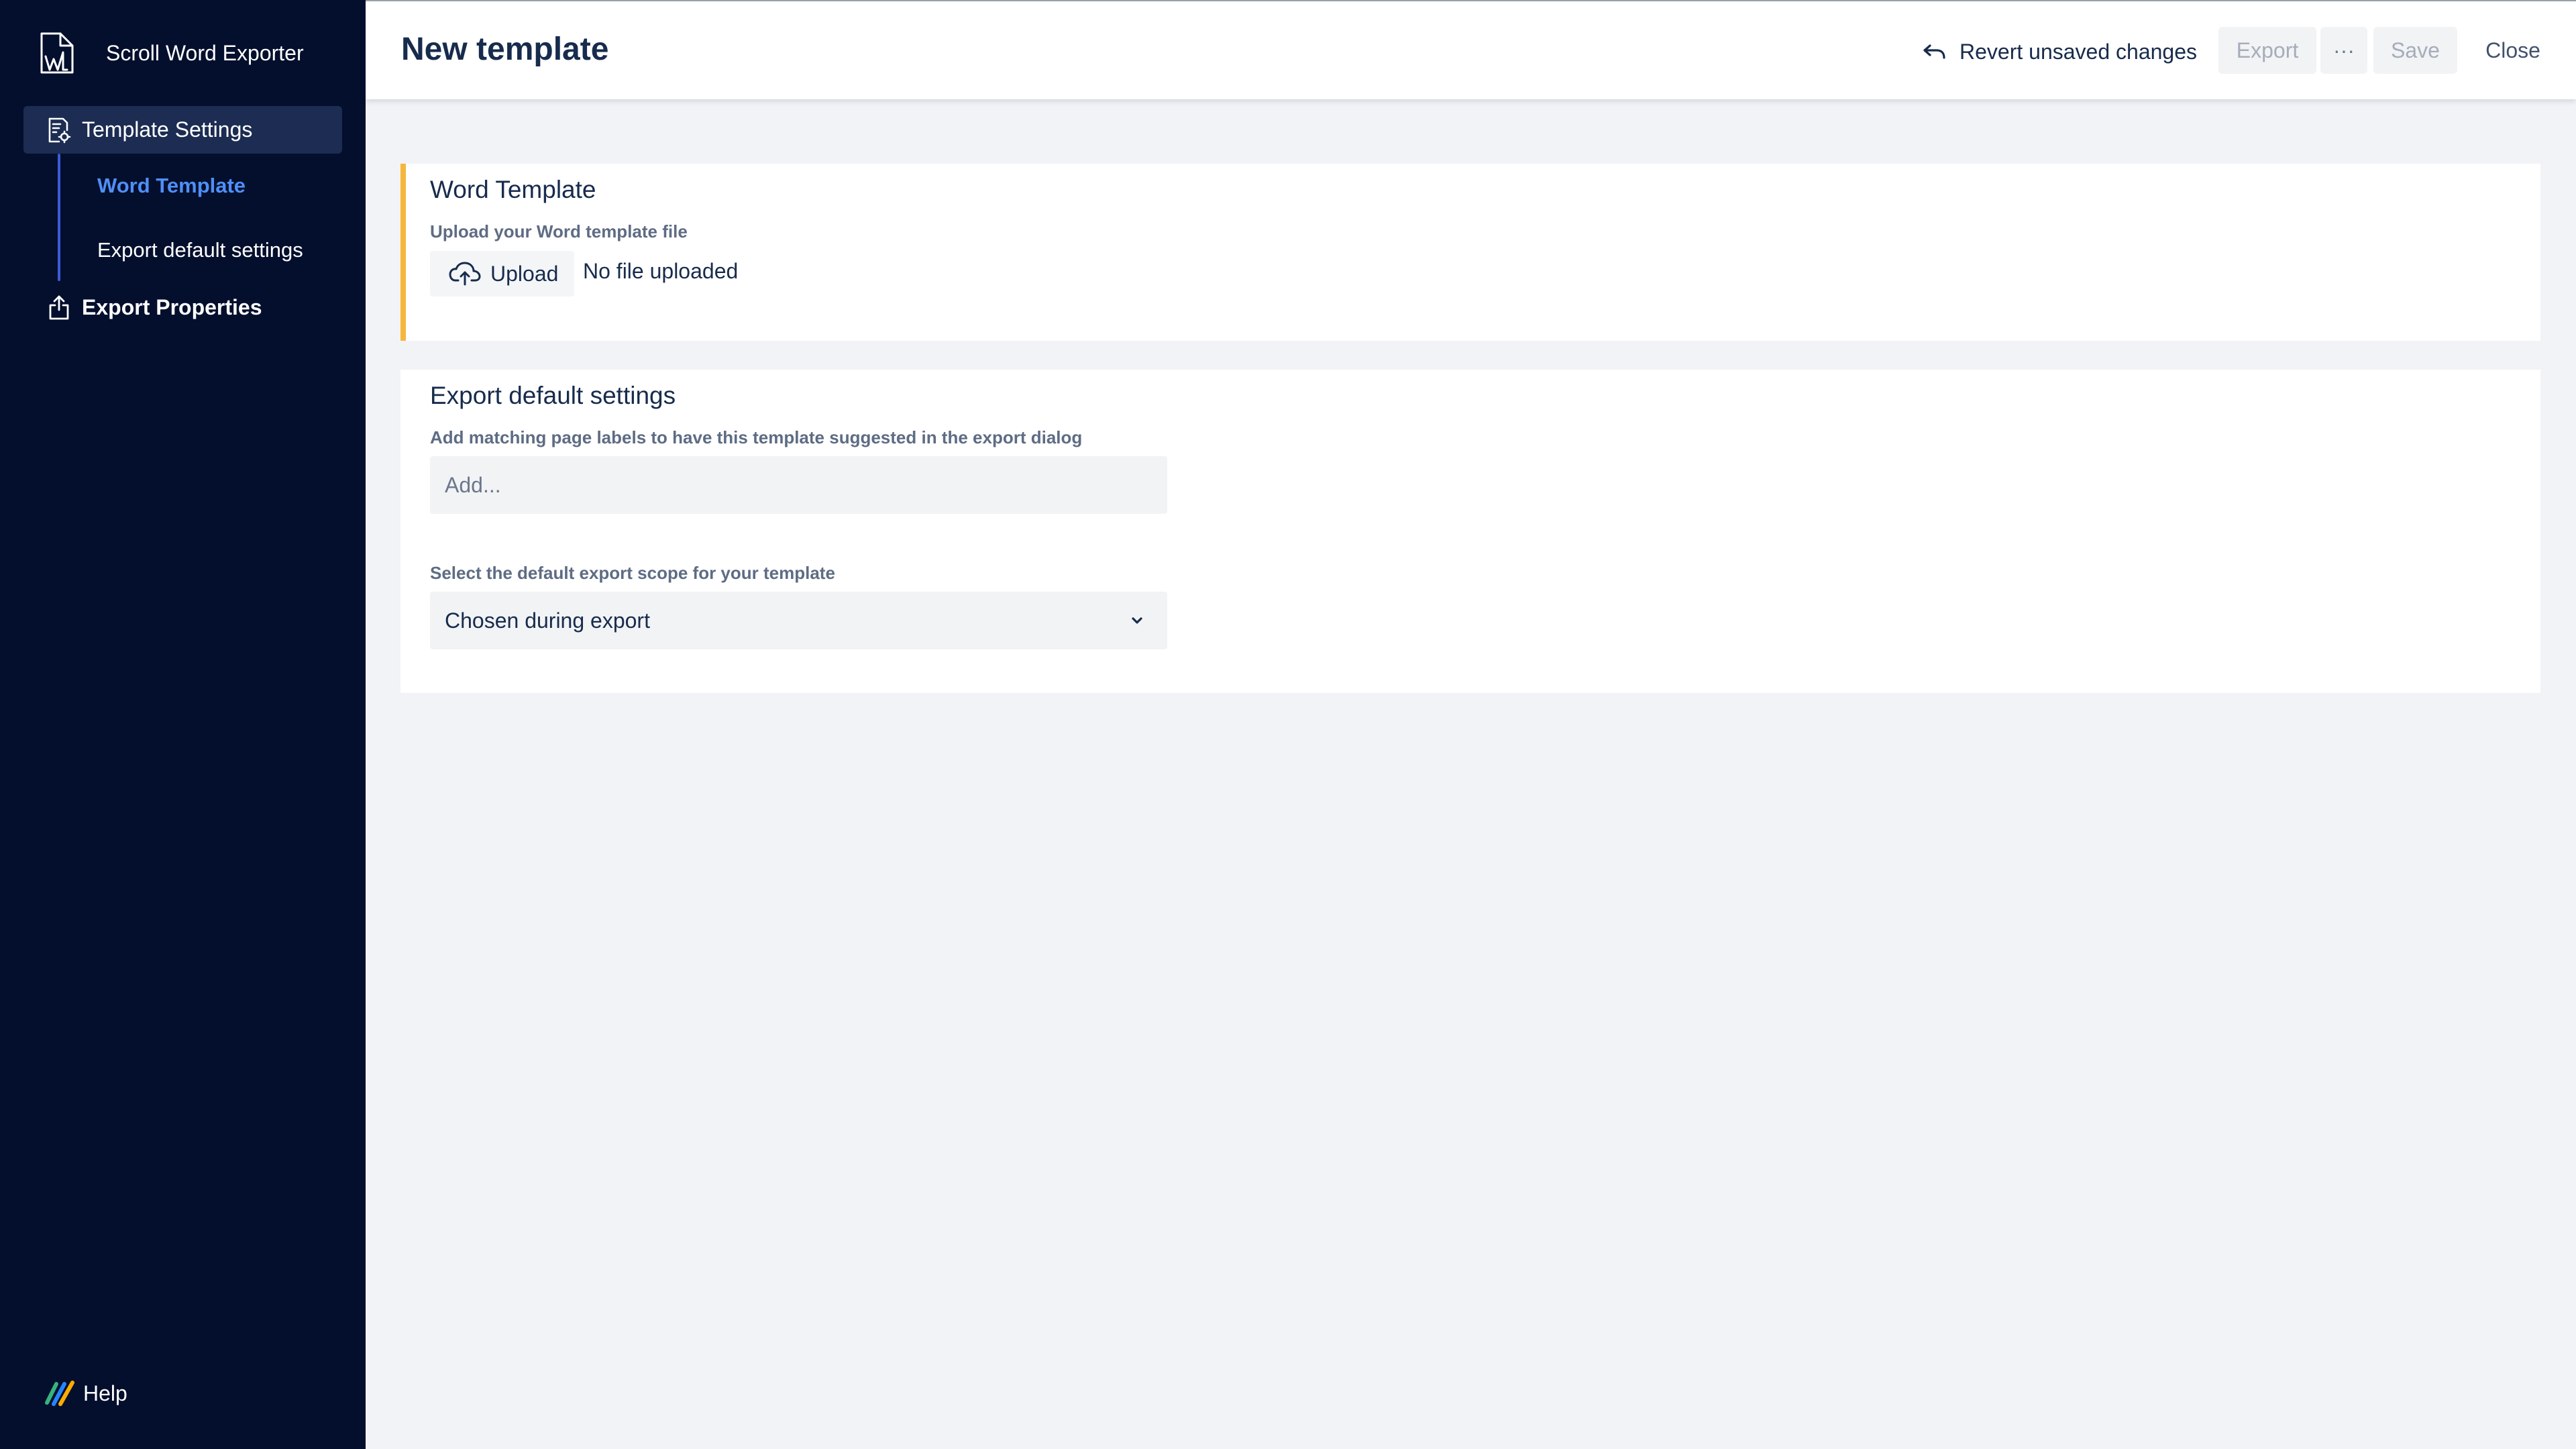 This screenshot has width=2576, height=1449. What do you see at coordinates (798, 485) in the screenshot?
I see `page-labels-input` at bounding box center [798, 485].